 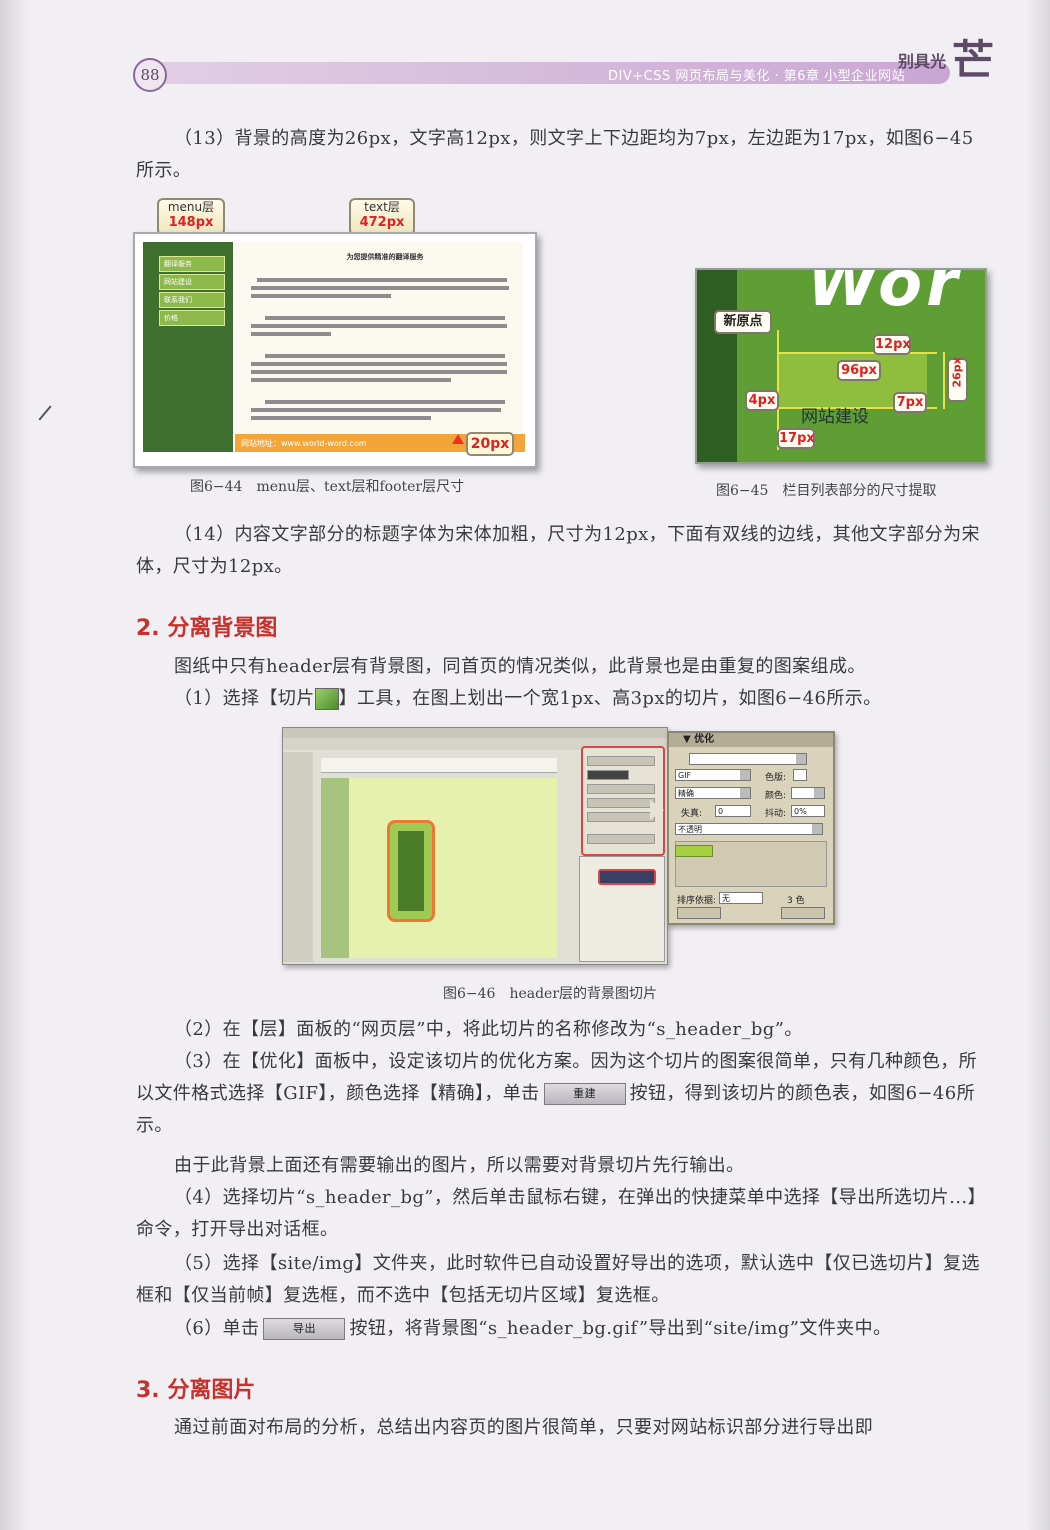 I want to click on menu-tag-size: 148px, so click(x=191, y=222).